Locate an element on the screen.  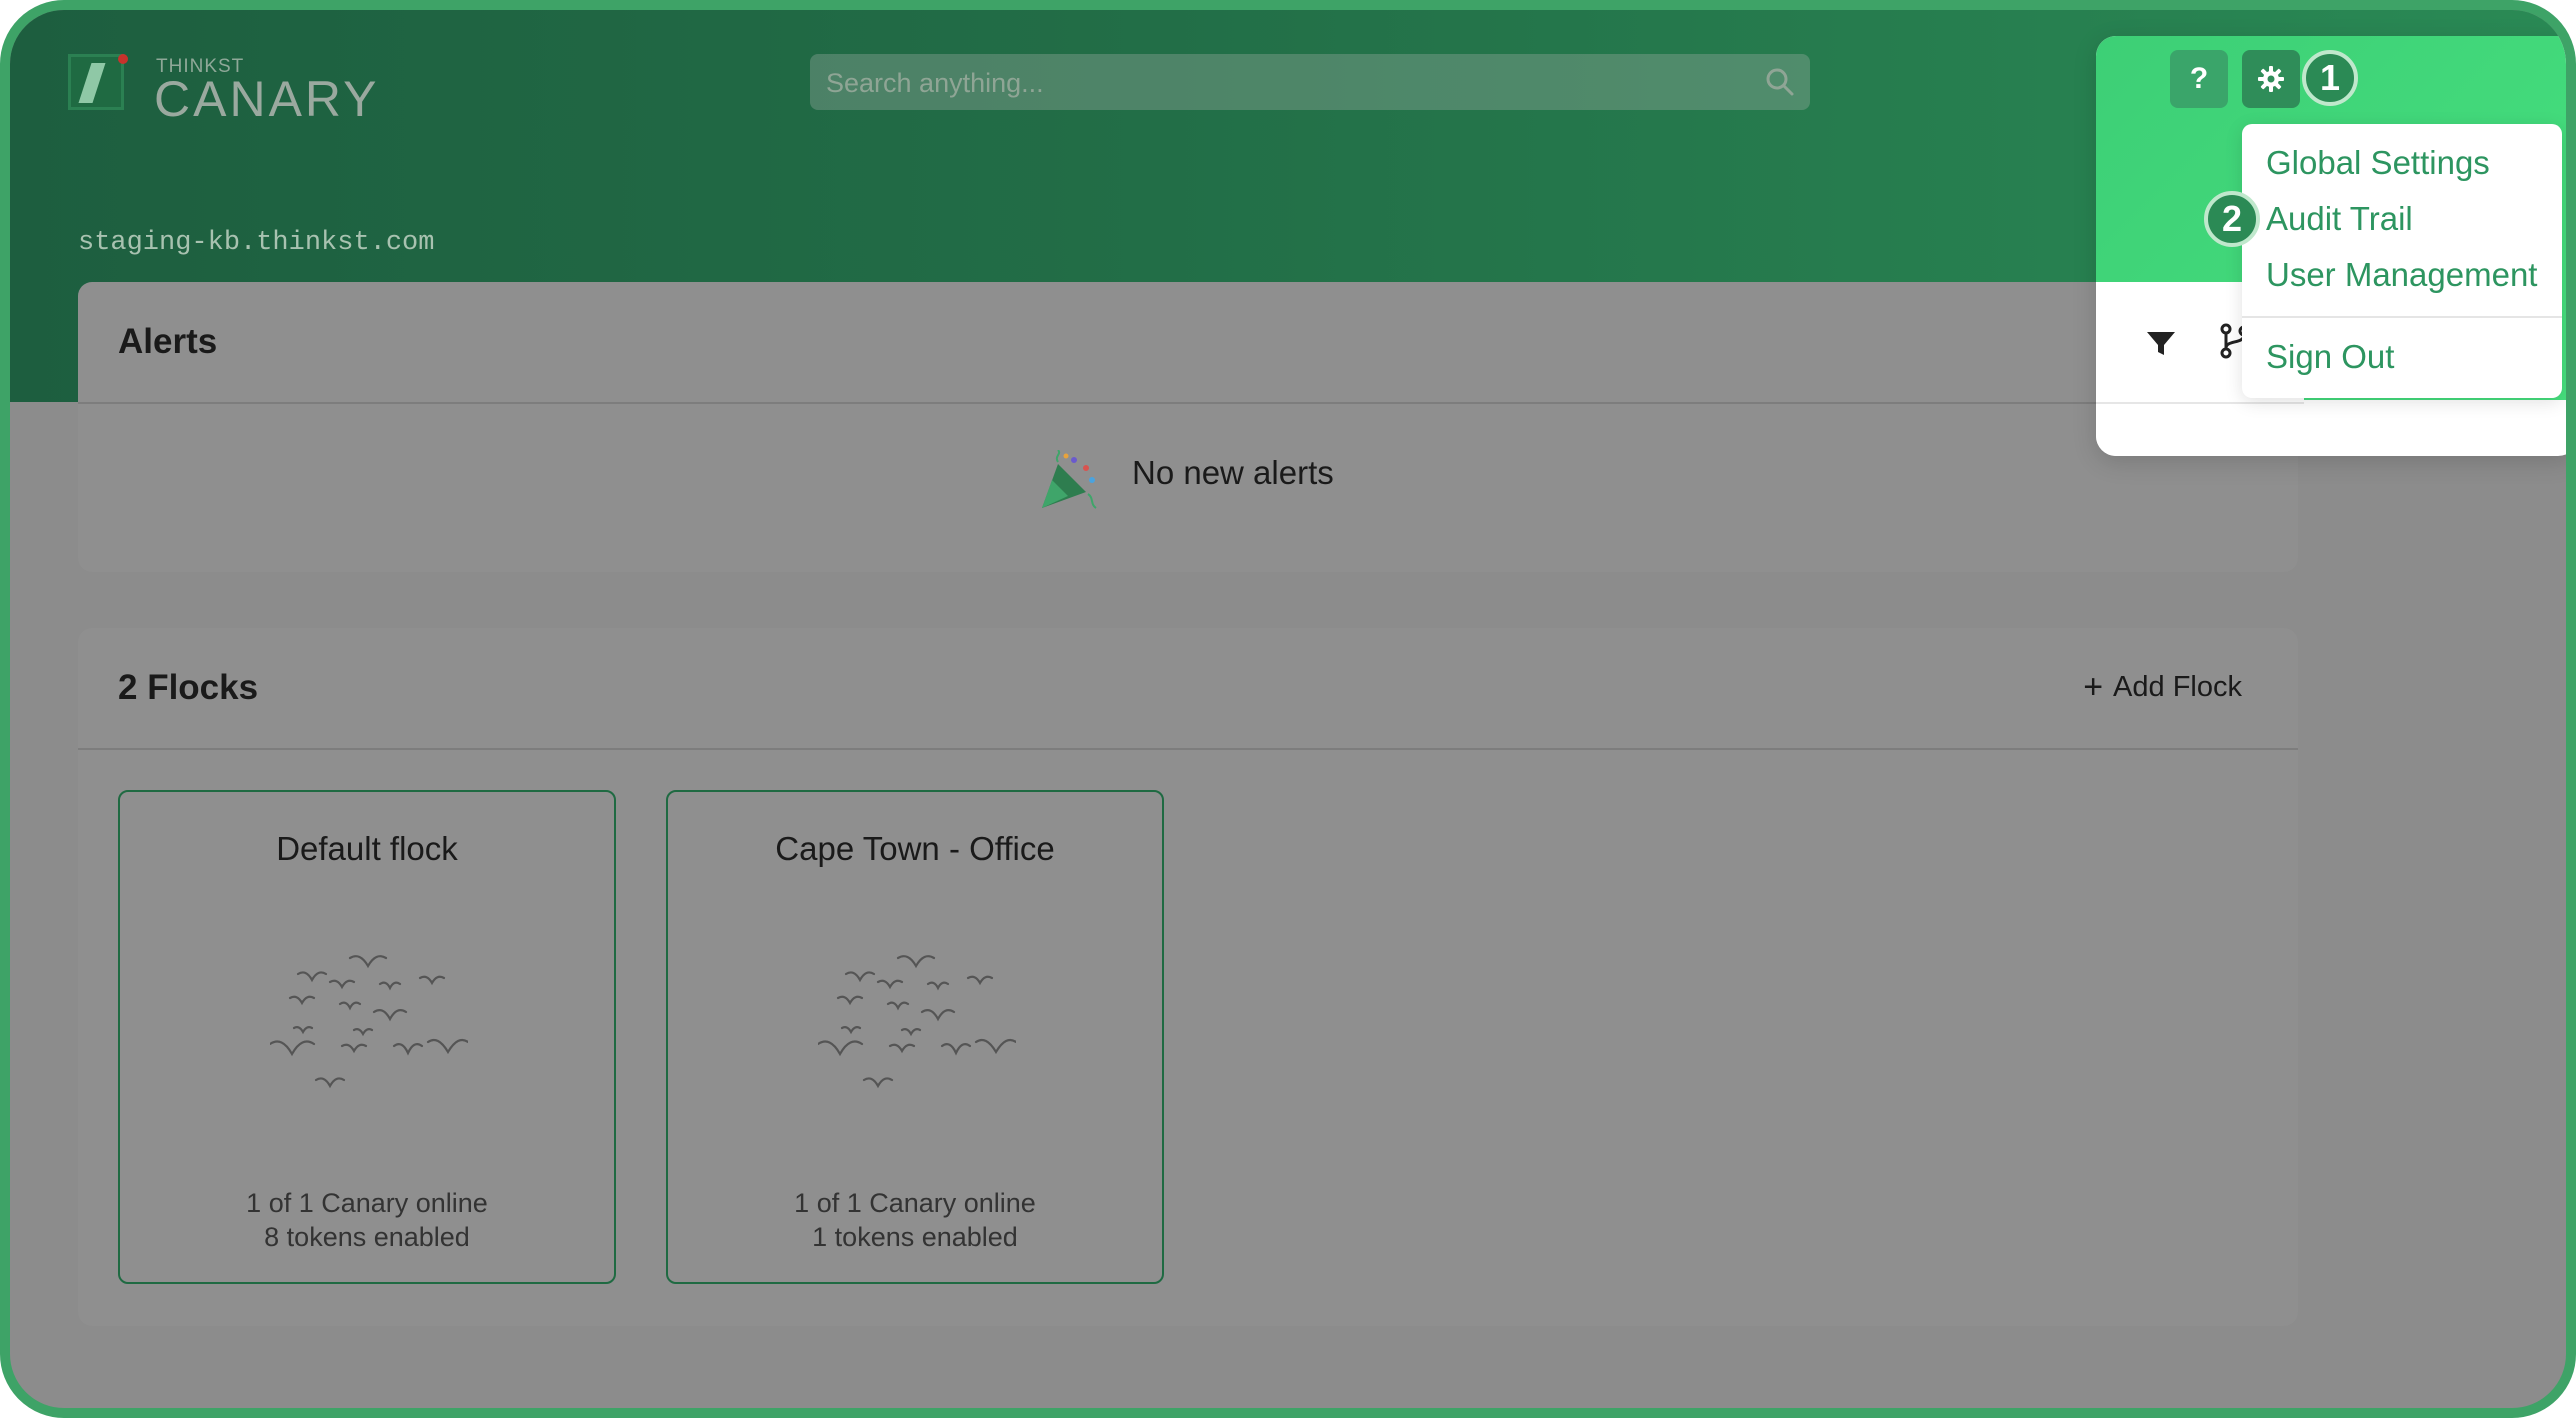
menu-item-audit-trail: Audit Trail is located at coordinates (2339, 219).